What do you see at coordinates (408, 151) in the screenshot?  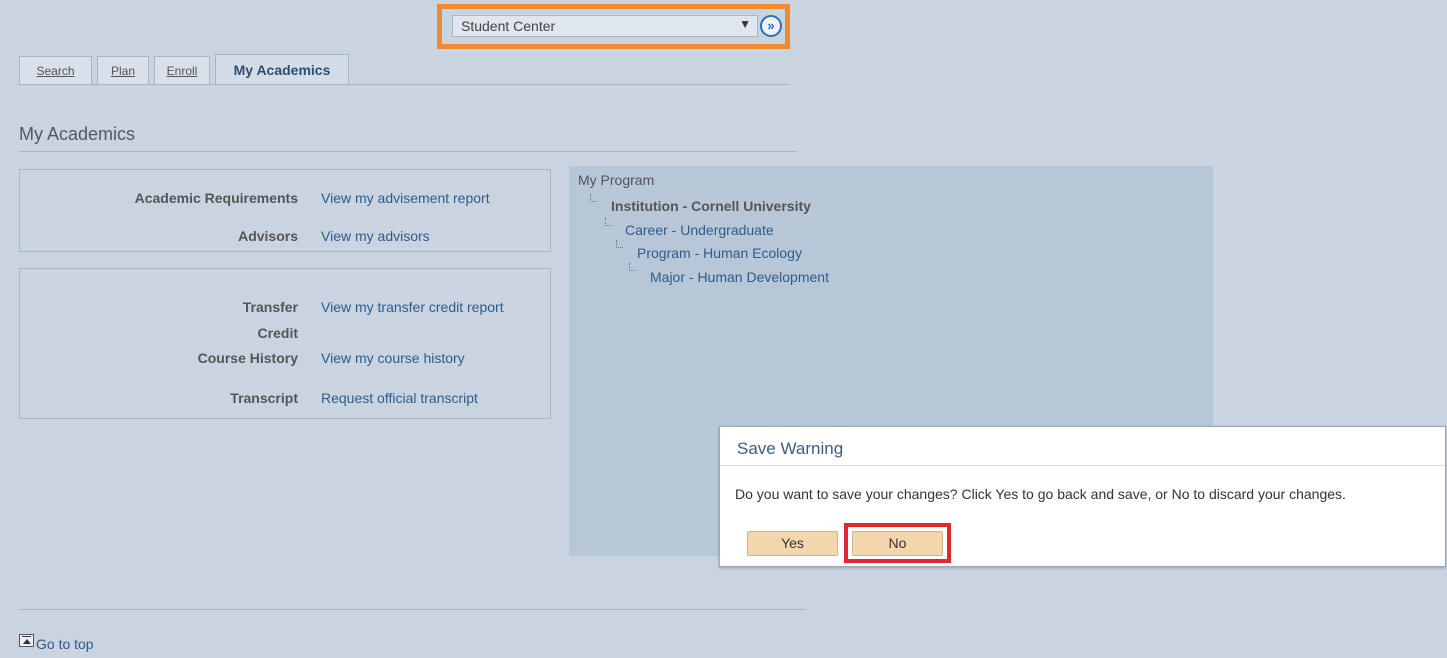 I see `title-divider` at bounding box center [408, 151].